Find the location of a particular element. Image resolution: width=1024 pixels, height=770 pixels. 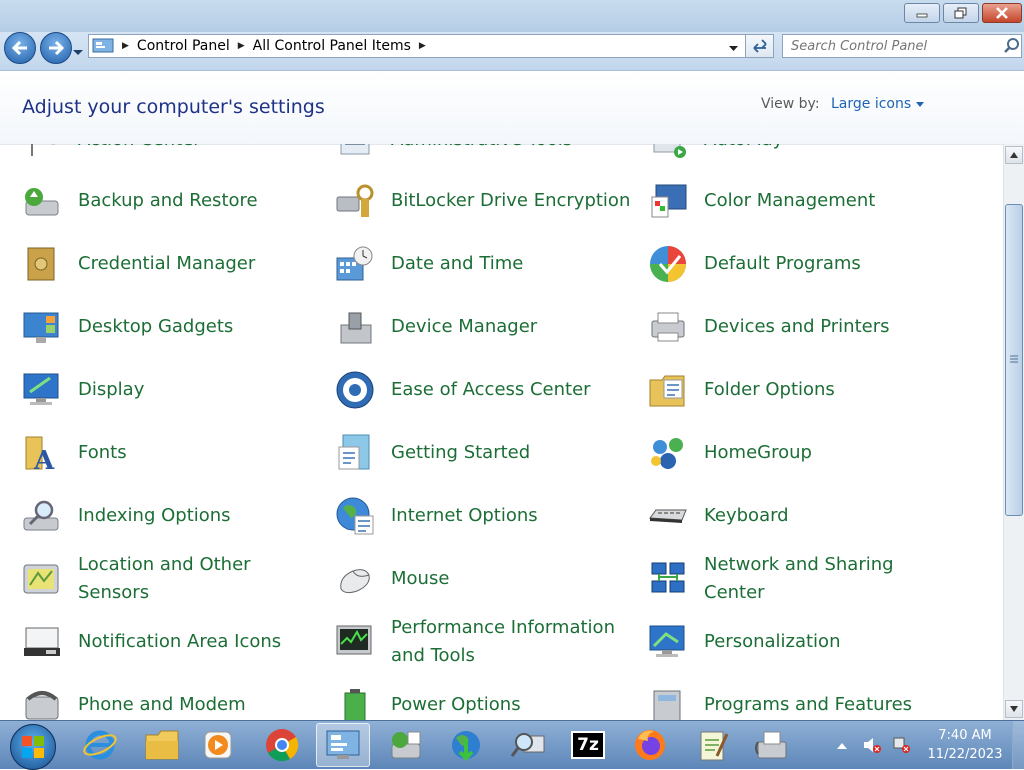

taskbar: 7z 7:40 AM 11/22/2023 is located at coordinates (512, 745).